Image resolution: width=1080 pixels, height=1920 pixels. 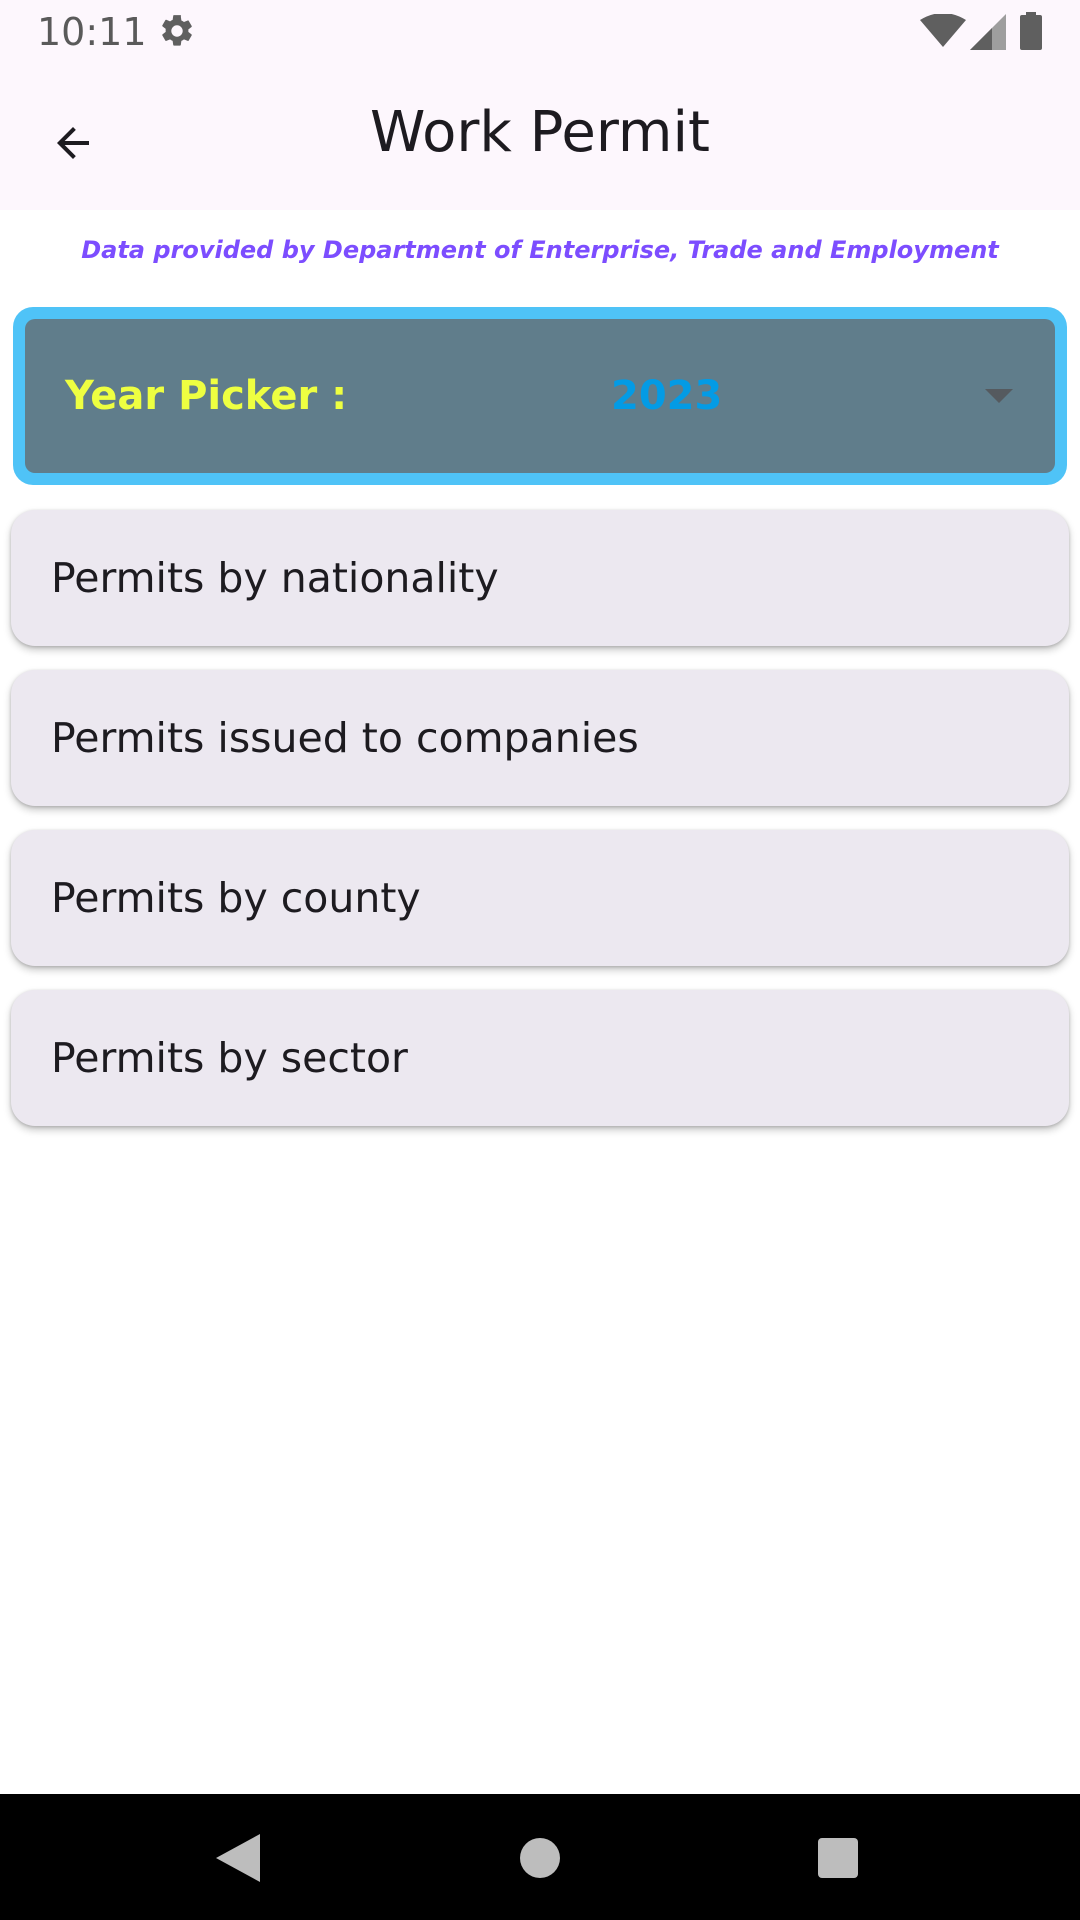 What do you see at coordinates (177, 30) in the screenshot?
I see `gear-icon` at bounding box center [177, 30].